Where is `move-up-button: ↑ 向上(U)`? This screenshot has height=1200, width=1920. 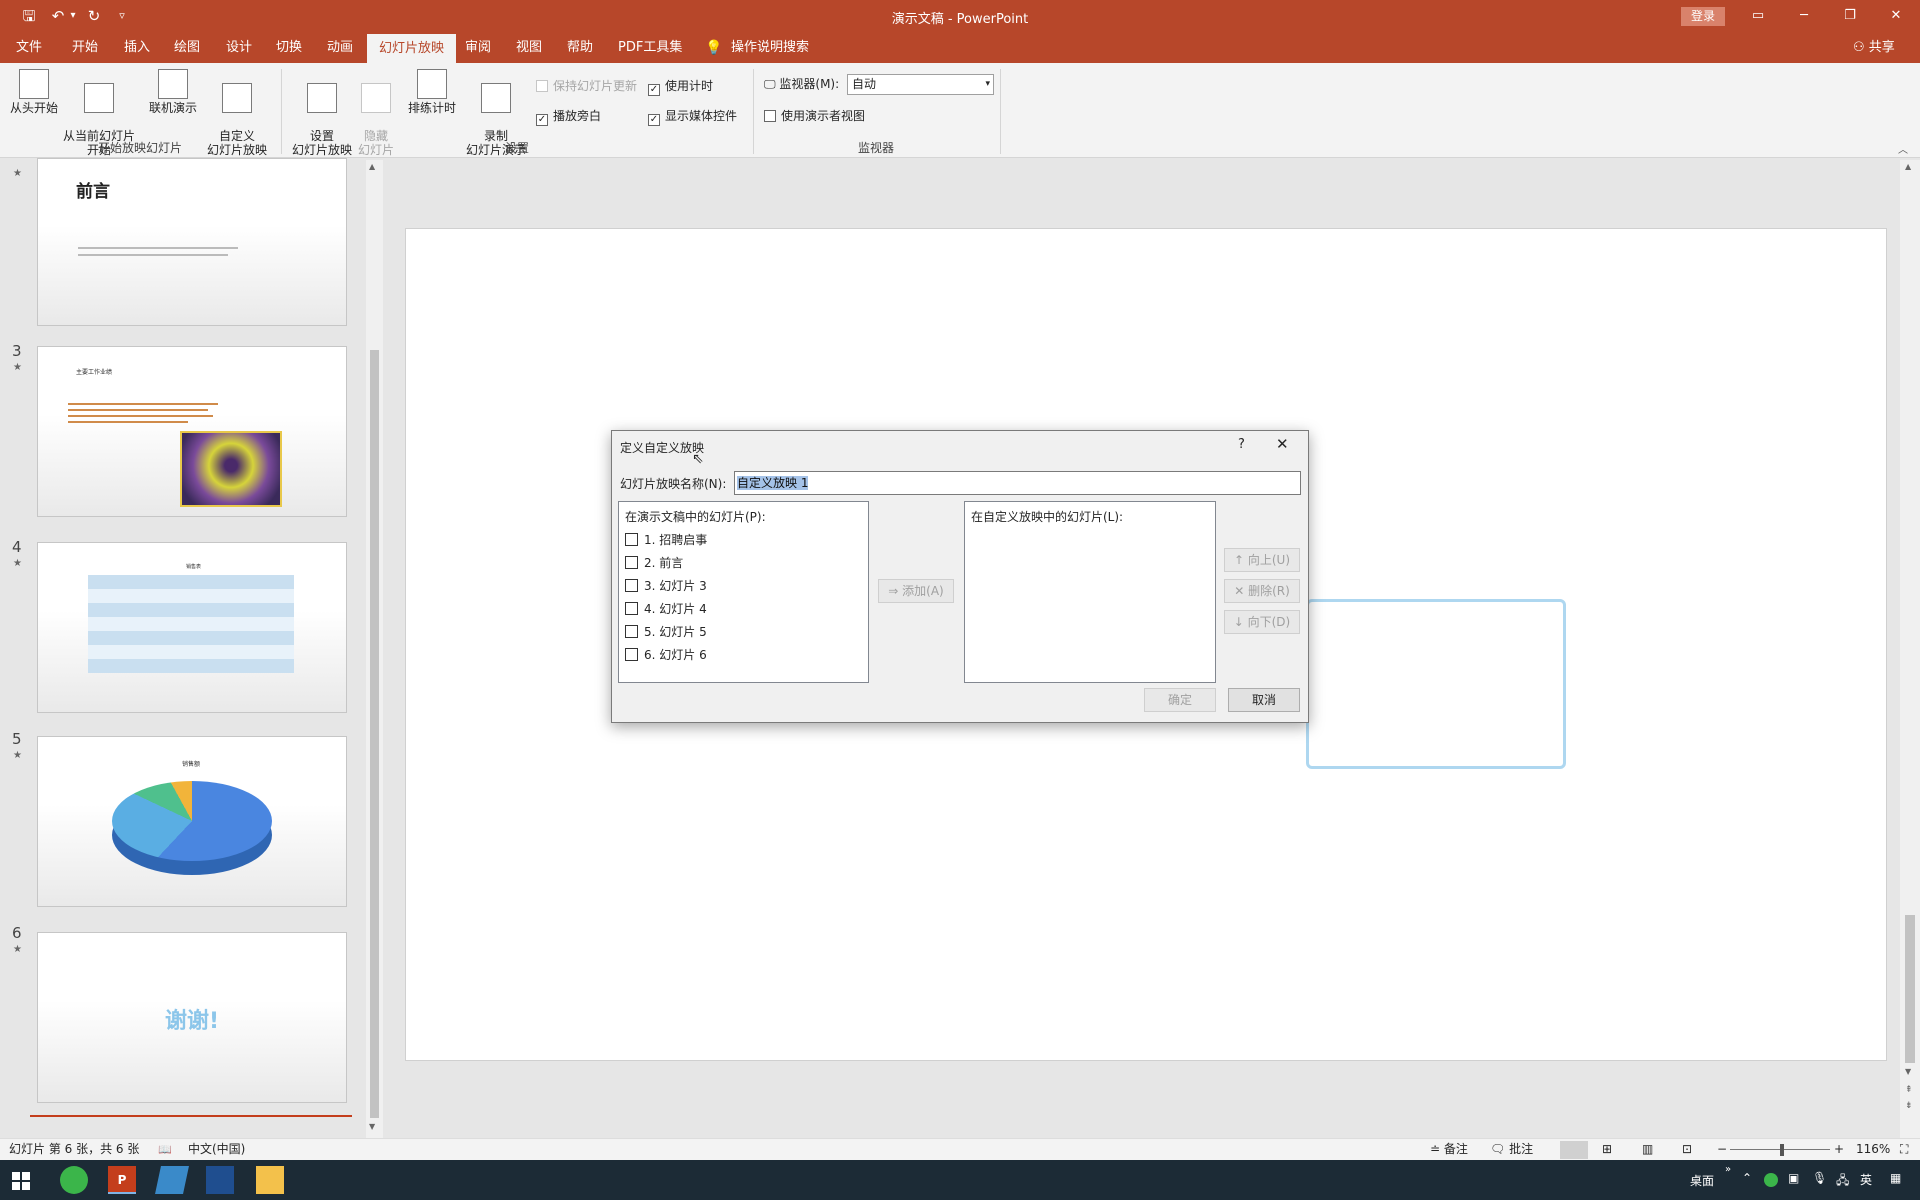
move-up-button: ↑ 向上(U) is located at coordinates (1262, 560).